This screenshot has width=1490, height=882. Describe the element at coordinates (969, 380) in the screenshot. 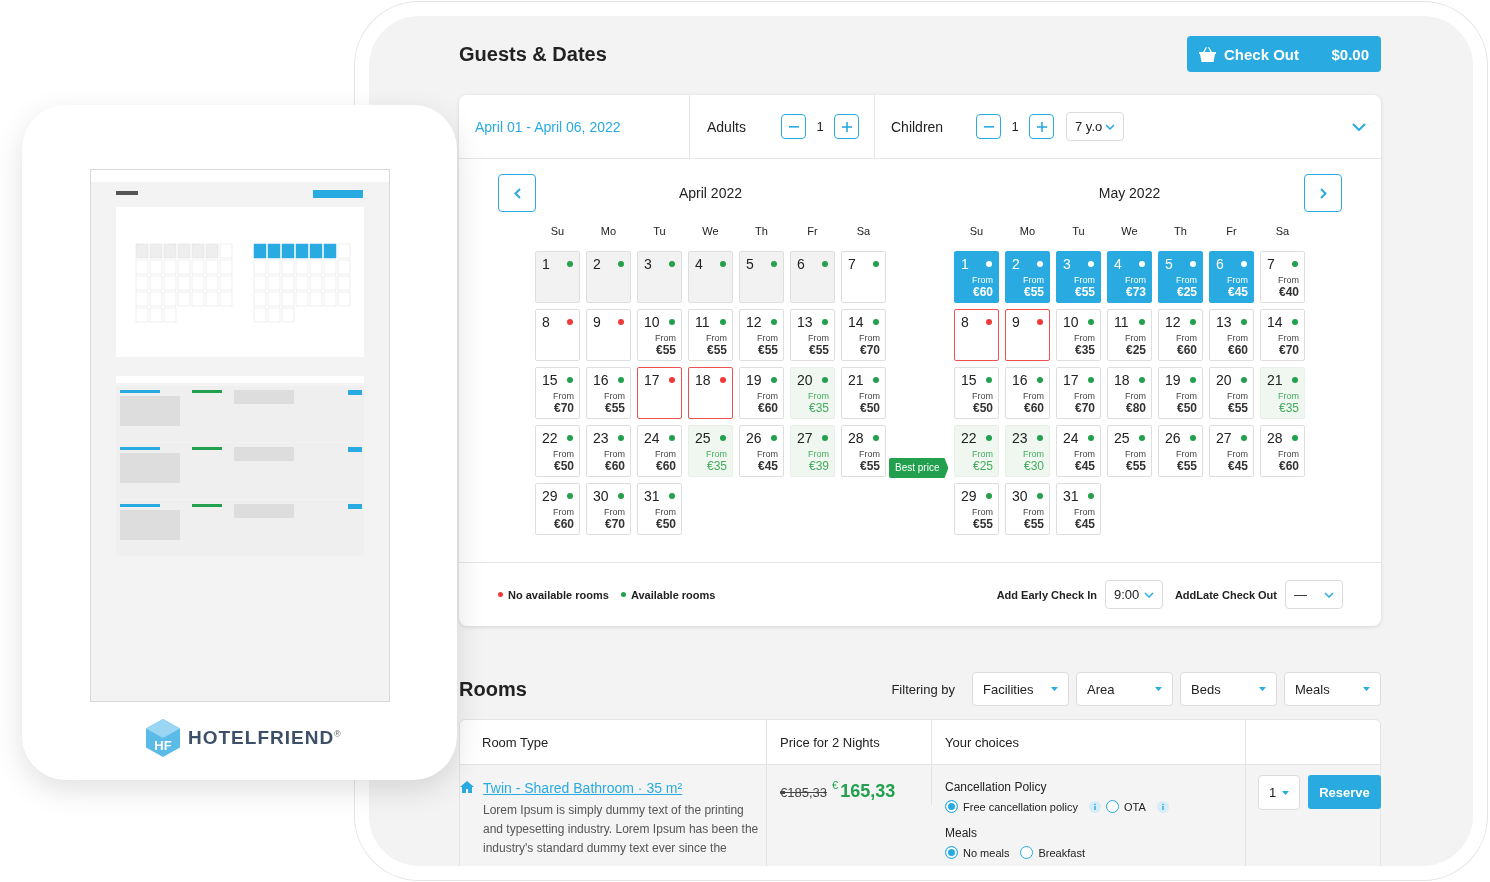

I see `day-number: 15` at that location.